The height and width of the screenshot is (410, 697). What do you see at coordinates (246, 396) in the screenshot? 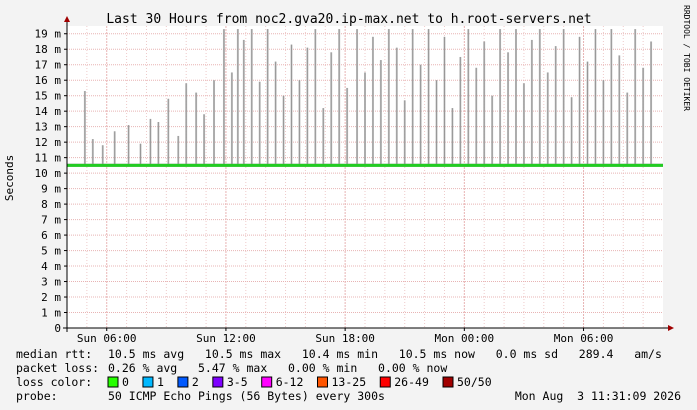
I see `probe-description: 50 ICMP Echo Pings (56 Bytes) every 300s` at bounding box center [246, 396].